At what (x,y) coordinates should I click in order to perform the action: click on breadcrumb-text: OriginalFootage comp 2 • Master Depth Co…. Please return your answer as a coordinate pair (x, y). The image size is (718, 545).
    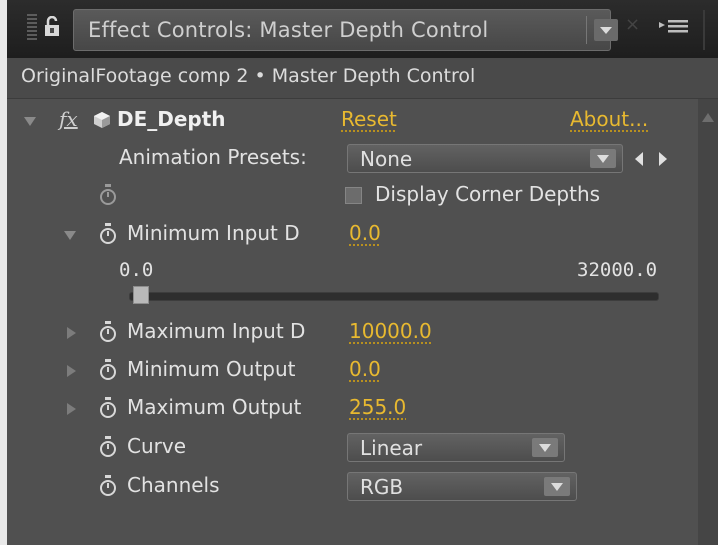
    Looking at the image, I should click on (248, 76).